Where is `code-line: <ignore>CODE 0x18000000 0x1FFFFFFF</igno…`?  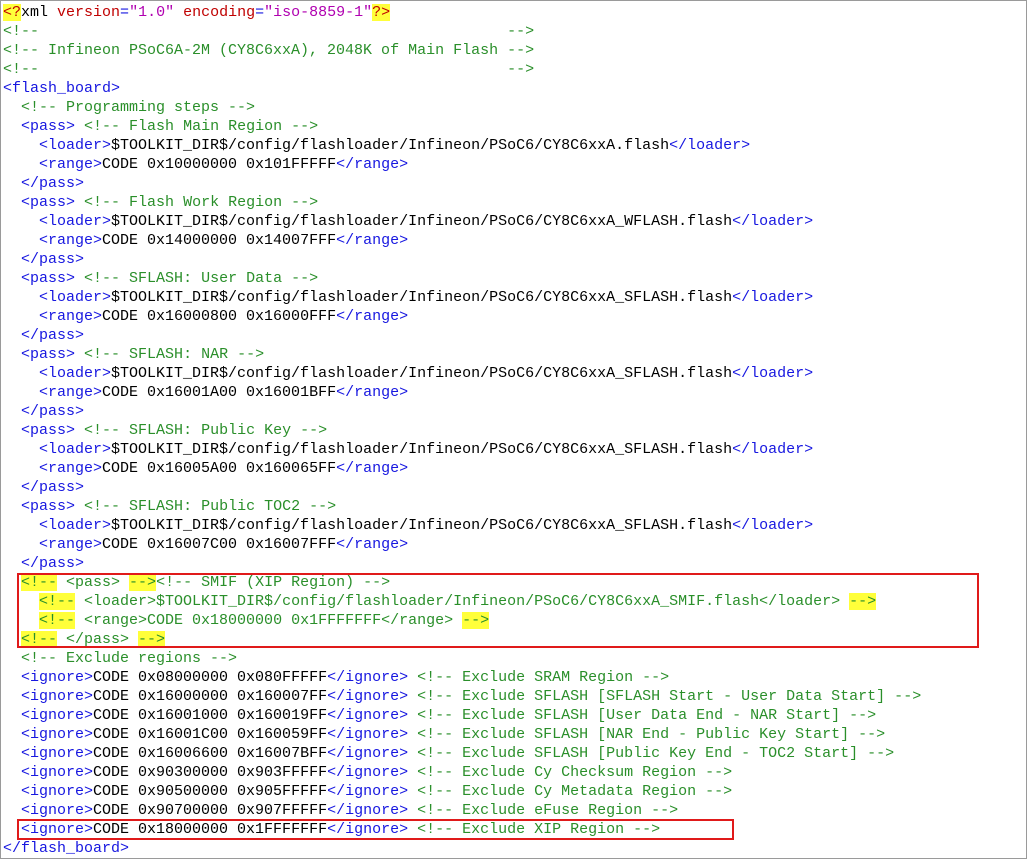
code-line: <ignore>CODE 0x18000000 0x1FFFFFFF</igno… is located at coordinates (462, 829).